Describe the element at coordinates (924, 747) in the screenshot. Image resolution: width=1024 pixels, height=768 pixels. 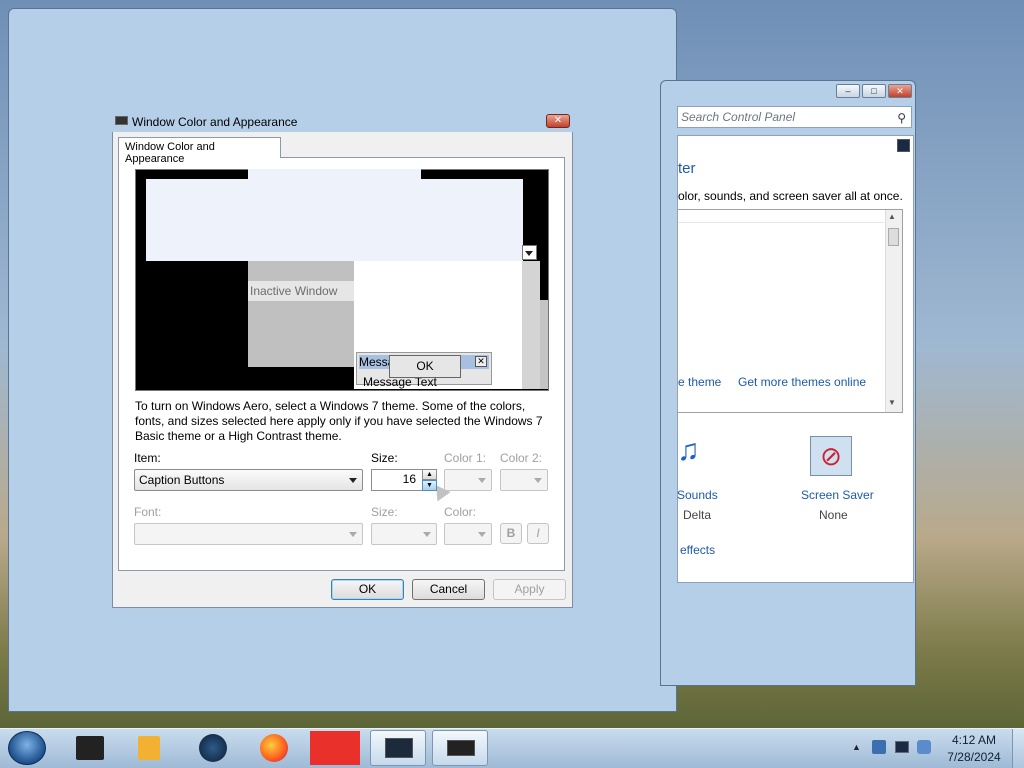
I see `volume-icon` at that location.